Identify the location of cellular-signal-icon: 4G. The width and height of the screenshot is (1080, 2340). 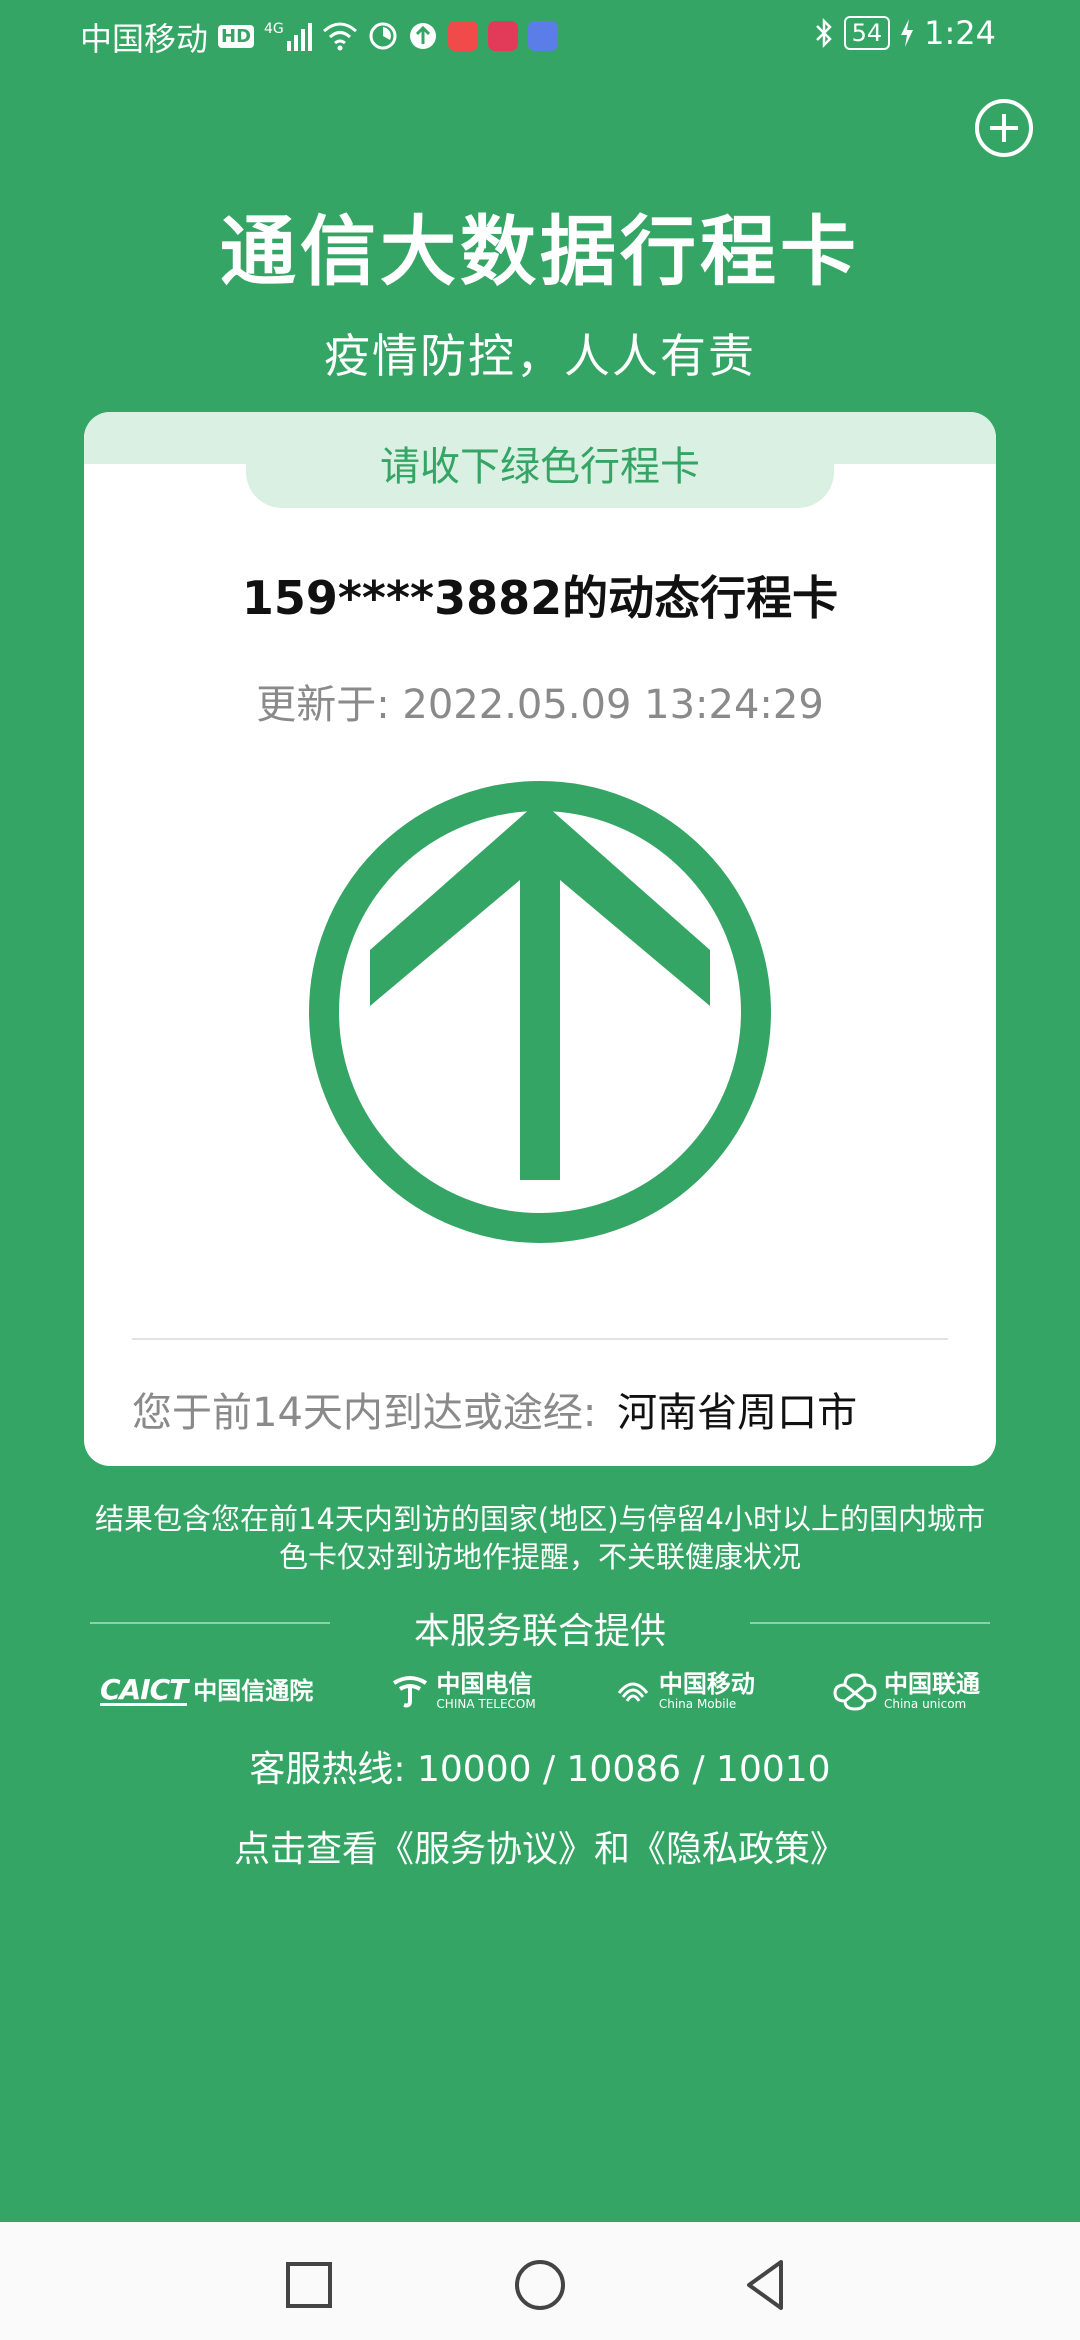
(288, 36).